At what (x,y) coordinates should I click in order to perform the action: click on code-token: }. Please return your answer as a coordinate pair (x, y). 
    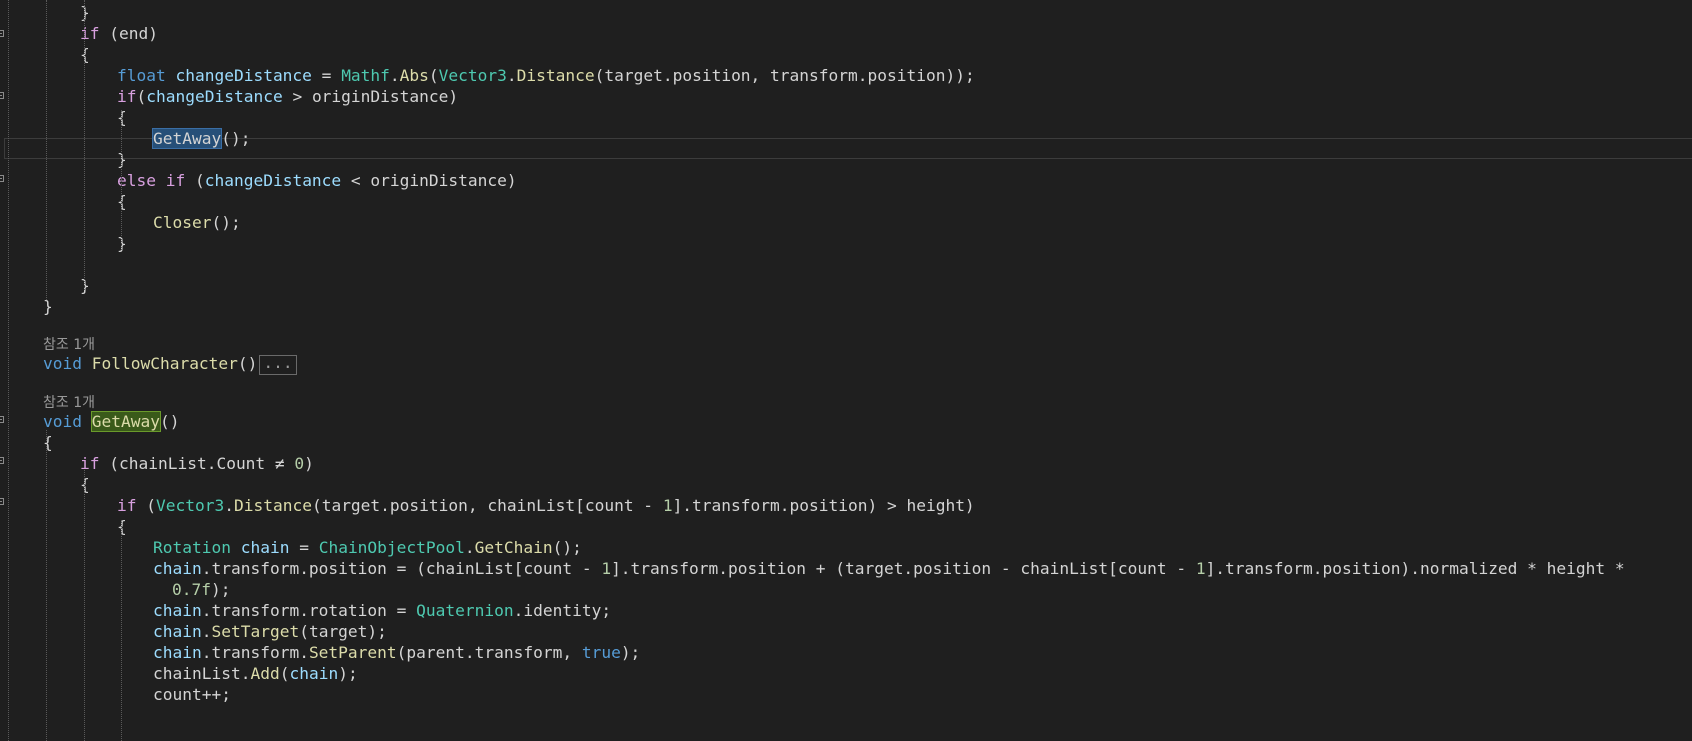
    Looking at the image, I should click on (48, 306).